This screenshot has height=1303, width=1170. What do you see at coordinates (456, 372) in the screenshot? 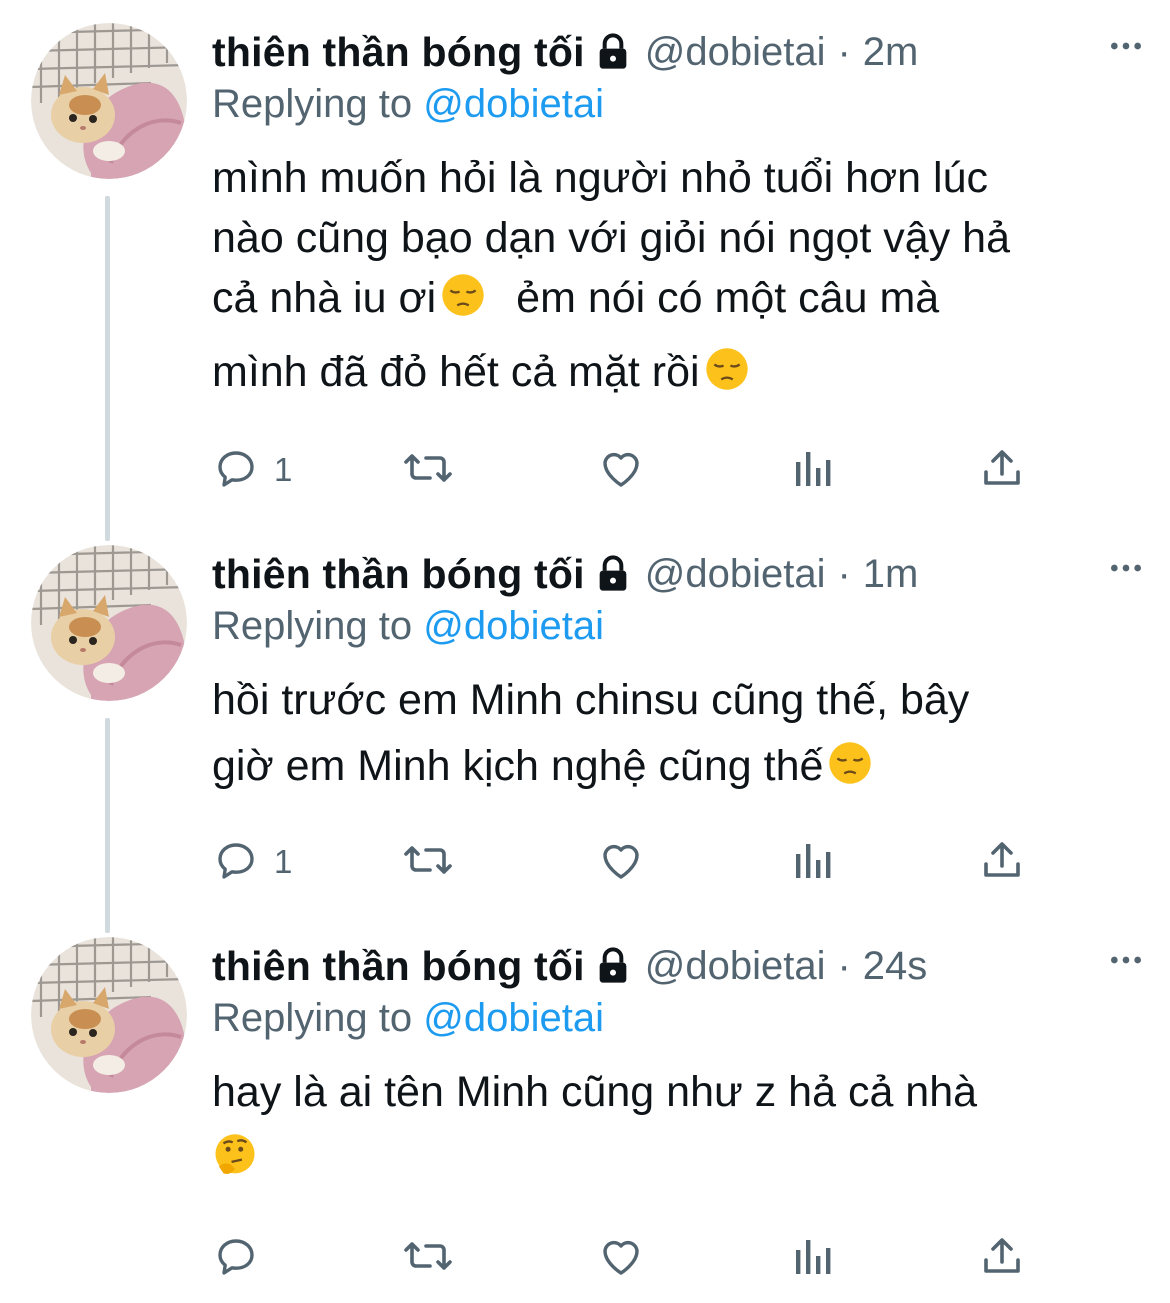
I see `tweet-line: mình đã đỏ hết cả mặt rồi` at bounding box center [456, 372].